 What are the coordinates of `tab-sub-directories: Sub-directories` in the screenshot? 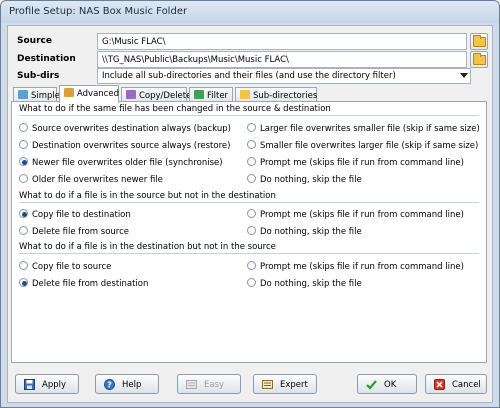 It's located at (276, 94).